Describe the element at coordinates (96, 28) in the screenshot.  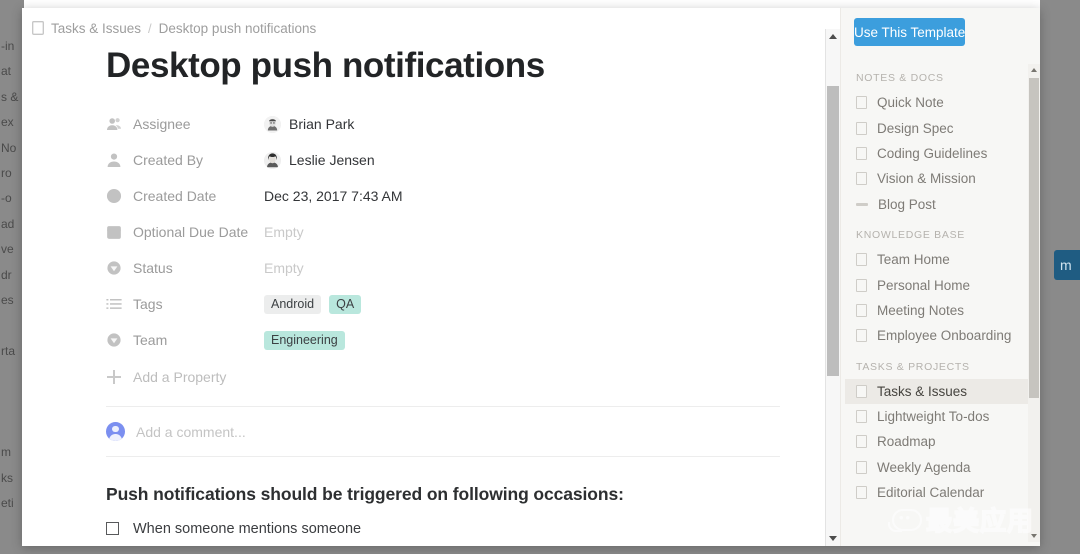
I see `breadcrumb-parent: Tasks & Issues` at that location.